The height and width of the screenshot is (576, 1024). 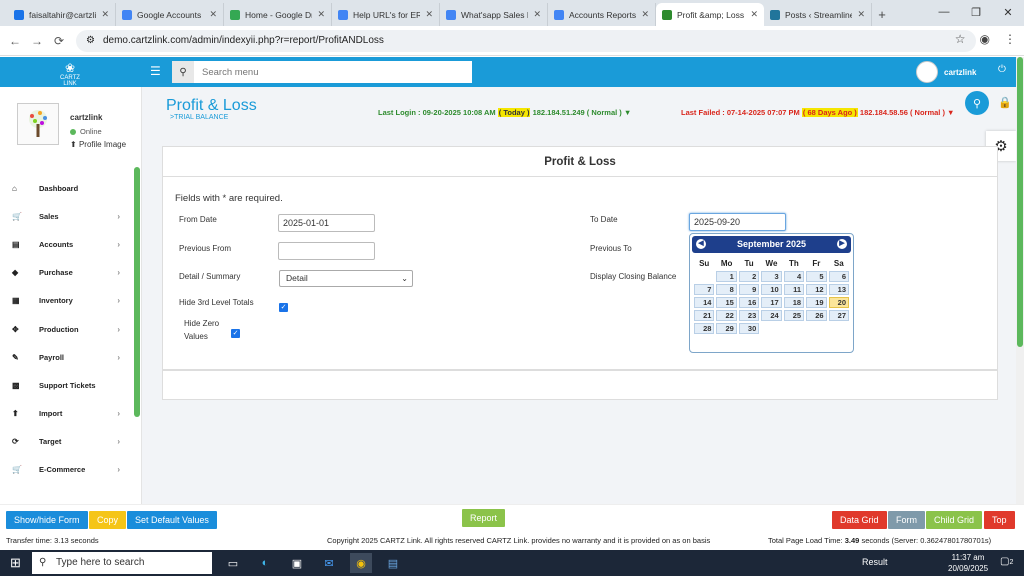 What do you see at coordinates (155, 71) in the screenshot?
I see `hamburger-menu-icon: ☰` at bounding box center [155, 71].